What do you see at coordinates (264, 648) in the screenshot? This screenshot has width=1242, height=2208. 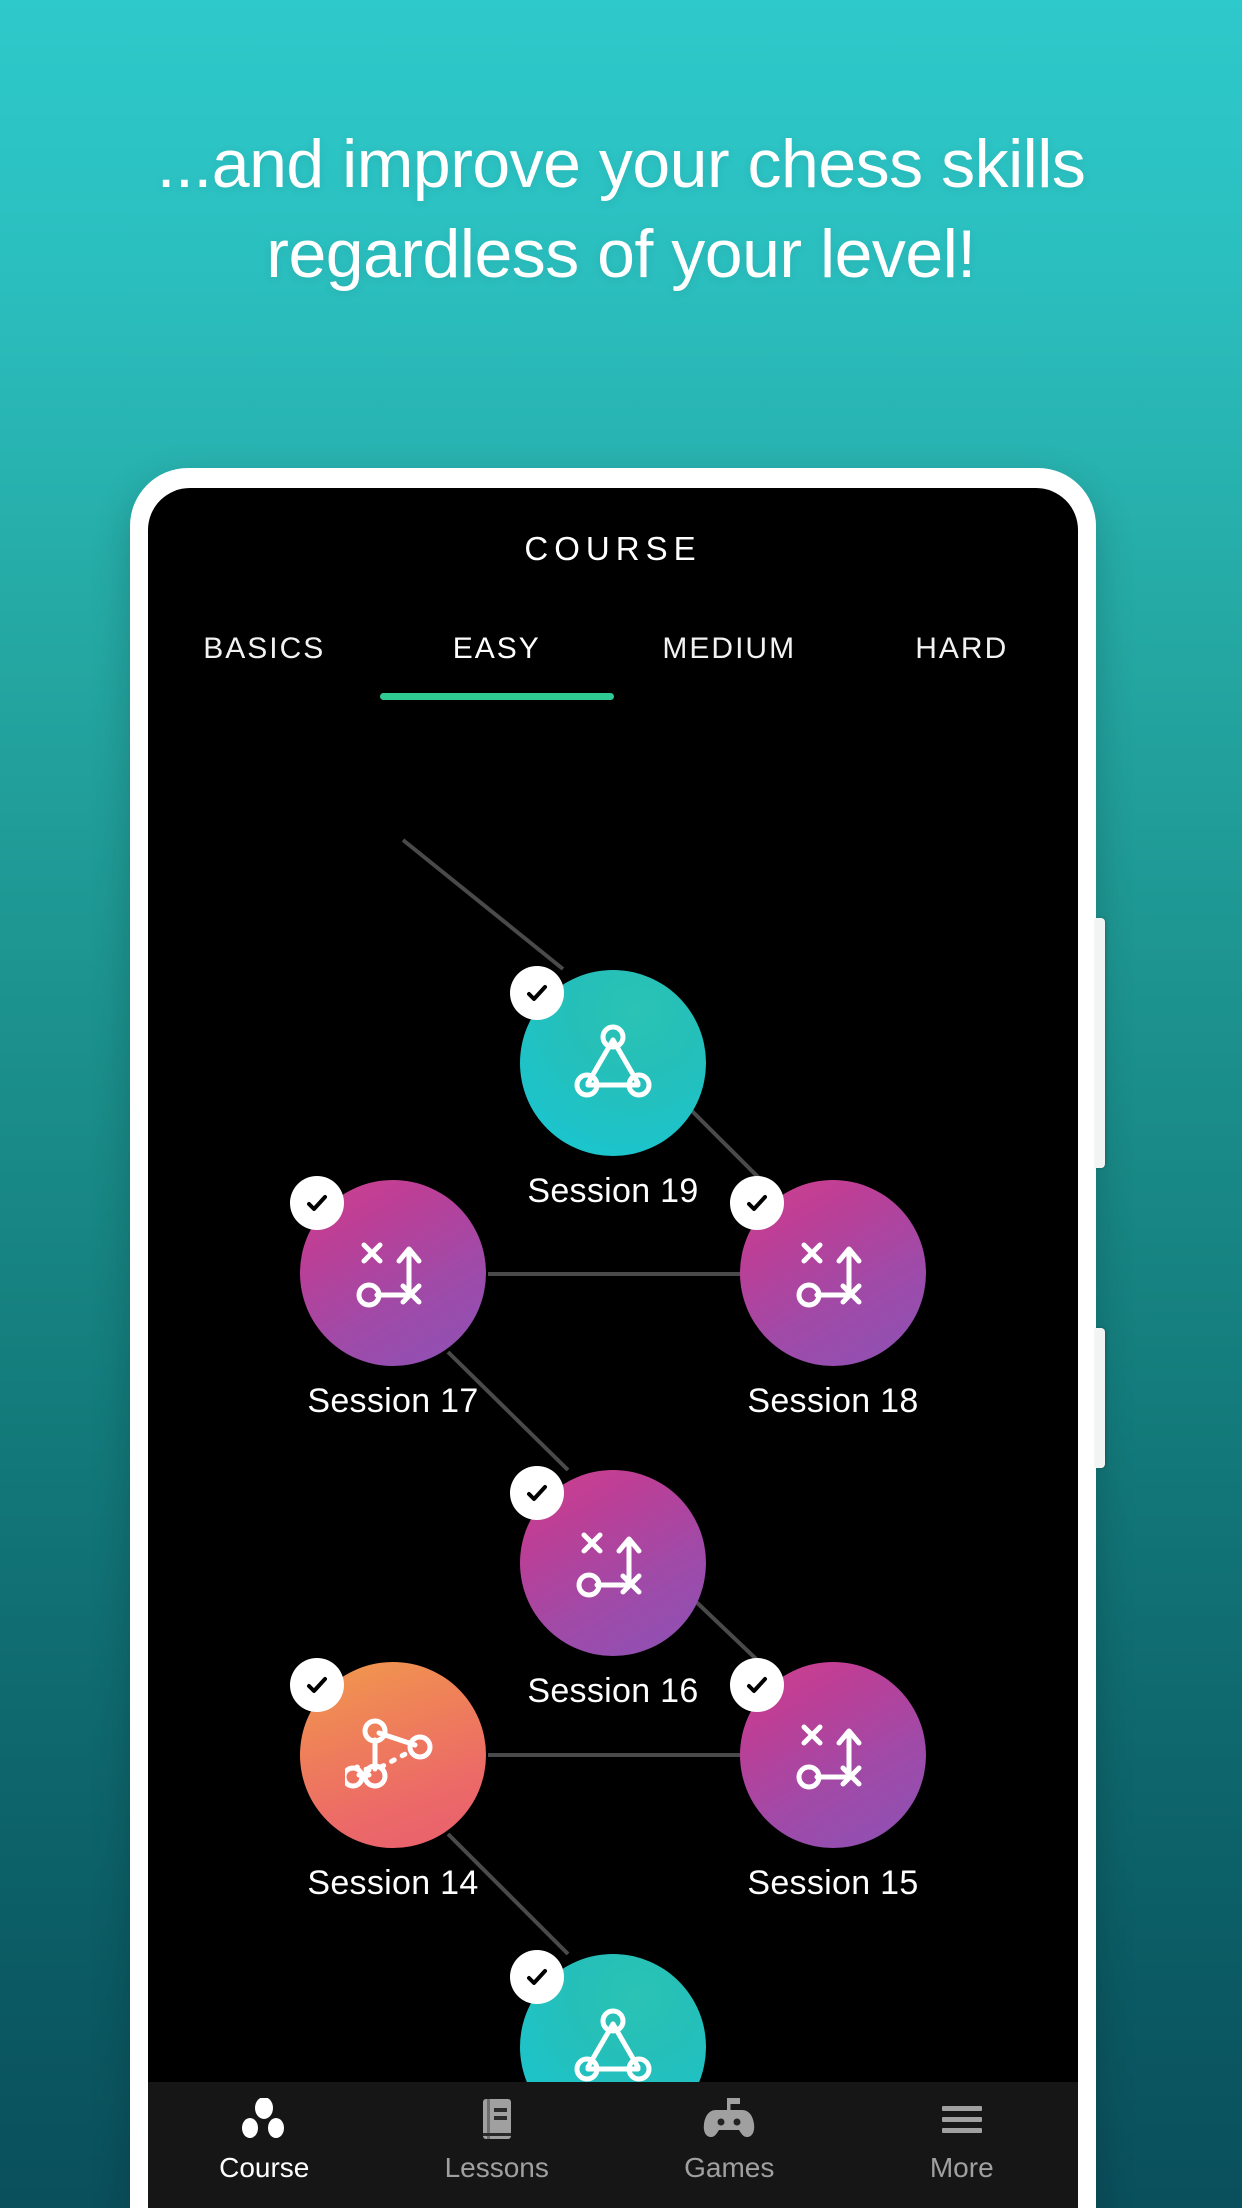 I see `tab-label: BASICS` at bounding box center [264, 648].